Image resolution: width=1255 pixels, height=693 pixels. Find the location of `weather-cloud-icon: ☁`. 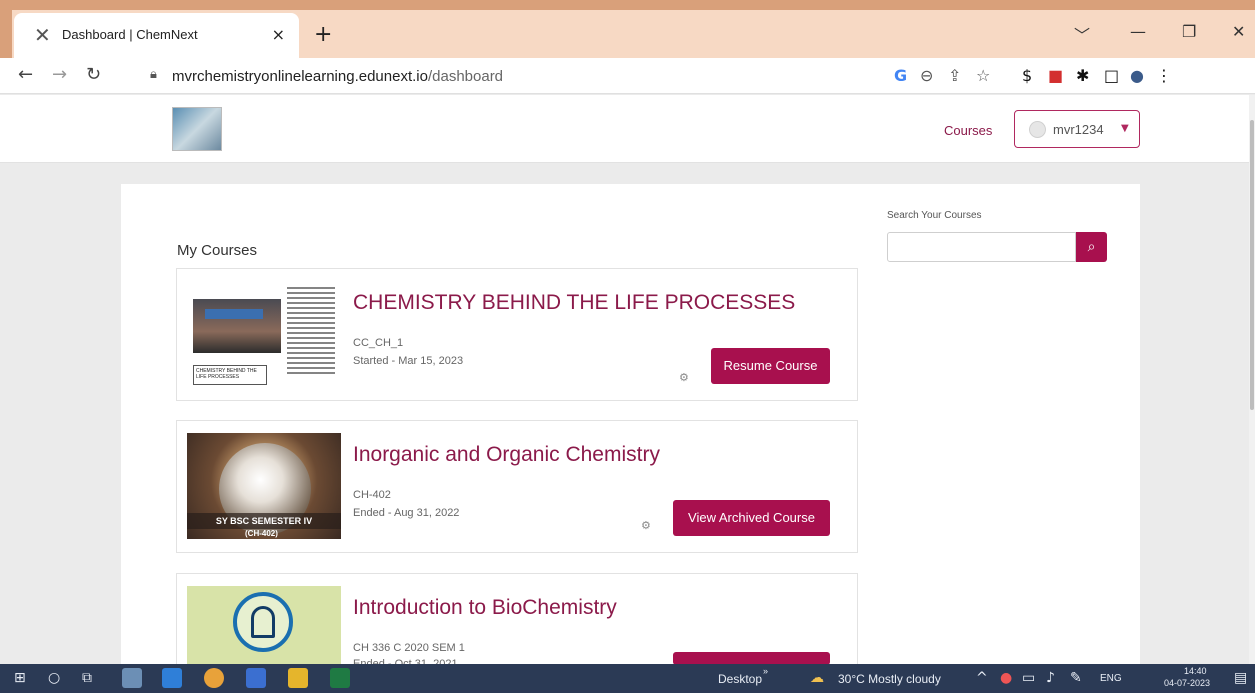

weather-cloud-icon: ☁ is located at coordinates (817, 678).